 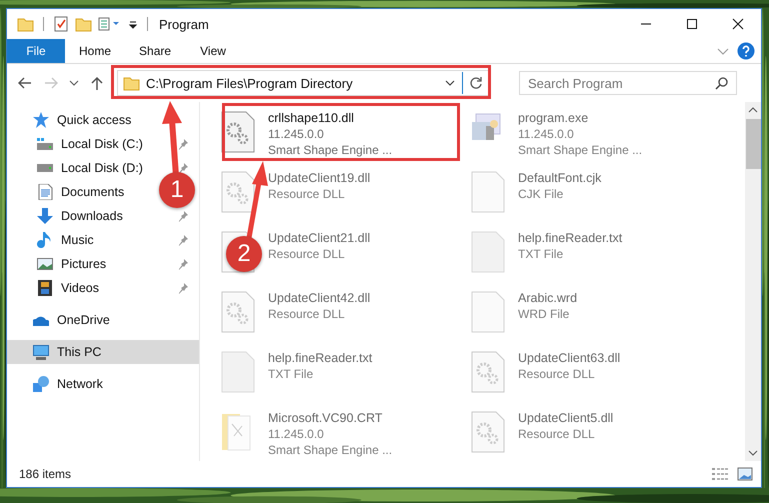 What do you see at coordinates (566, 418) in the screenshot?
I see `file-name: UpdateClient5.dll` at bounding box center [566, 418].